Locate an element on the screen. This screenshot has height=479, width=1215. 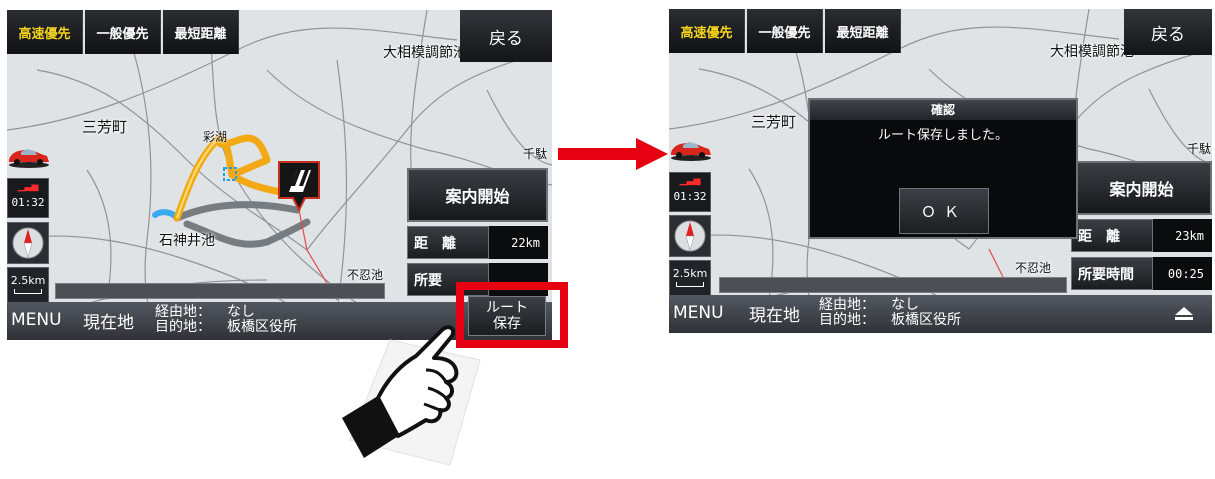
confirm-dialog: 確認 ルート保存しました。 ＯＫ is located at coordinates (943, 168).